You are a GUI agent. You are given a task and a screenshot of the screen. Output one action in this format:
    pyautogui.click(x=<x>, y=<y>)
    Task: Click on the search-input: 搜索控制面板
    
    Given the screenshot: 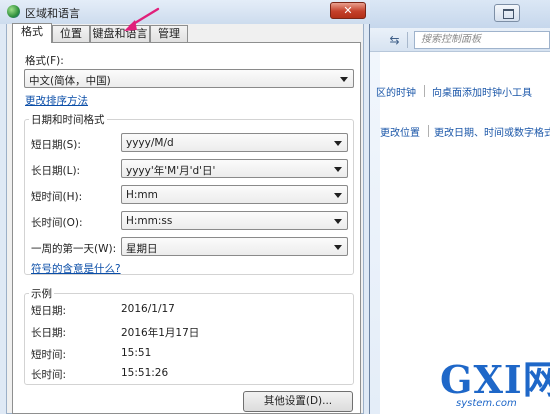 What is the action you would take?
    pyautogui.click(x=482, y=40)
    